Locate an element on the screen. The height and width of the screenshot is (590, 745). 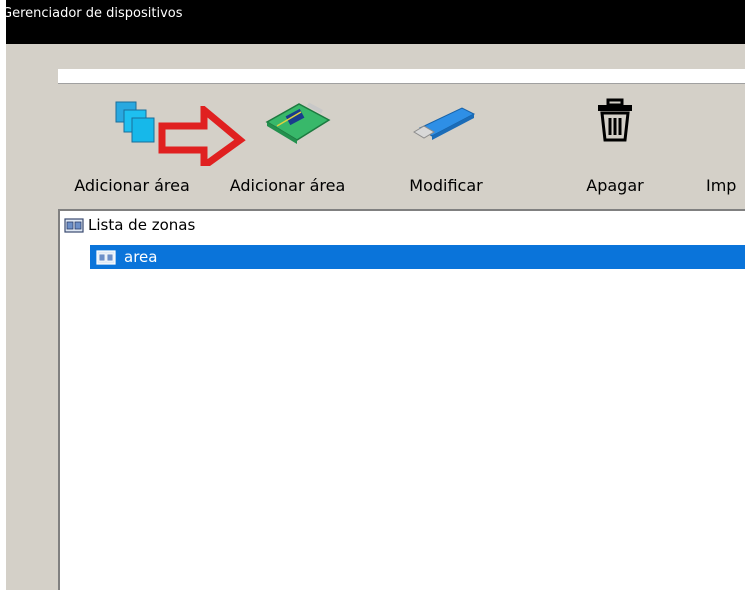
modify-label: Modificar is located at coordinates (446, 185).